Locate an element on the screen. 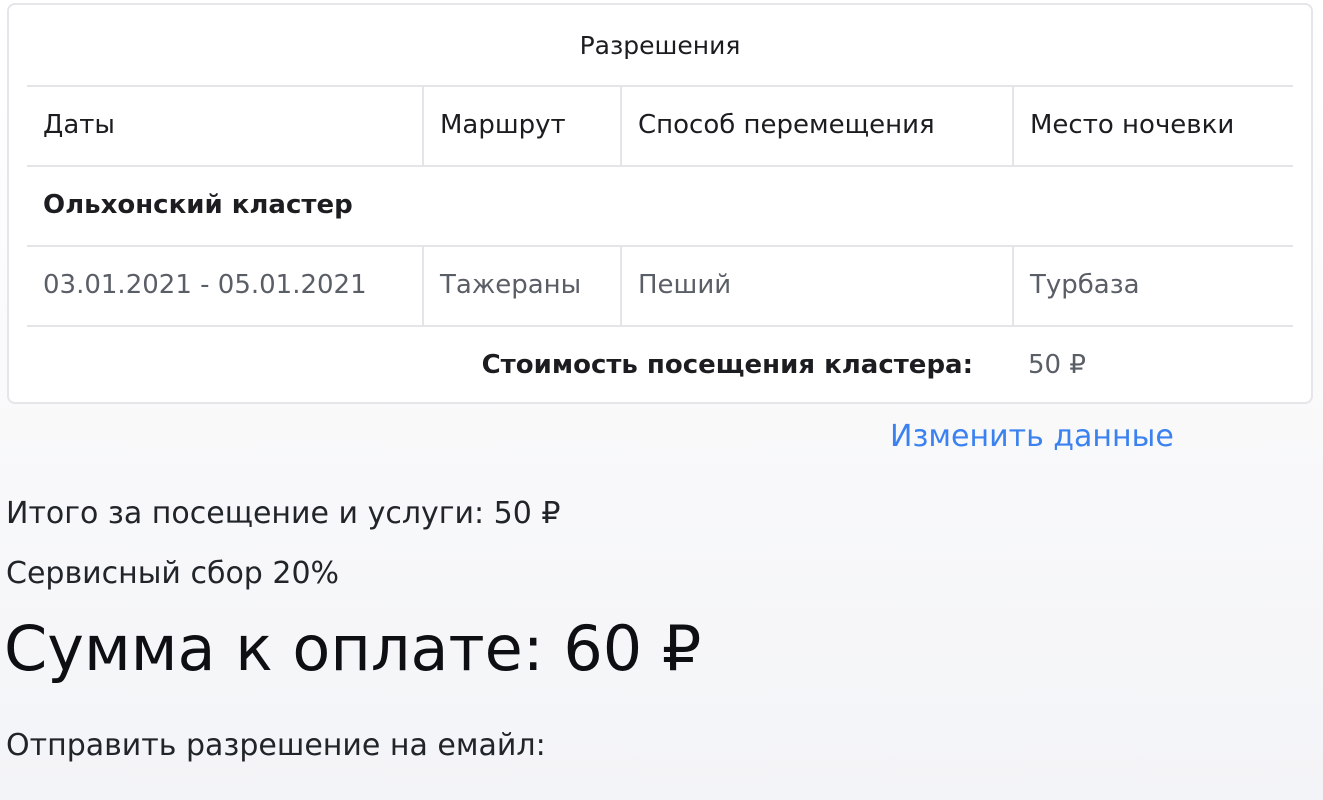 The image size is (1323, 800). cluster-name: Ольхонский кластер is located at coordinates (198, 205).